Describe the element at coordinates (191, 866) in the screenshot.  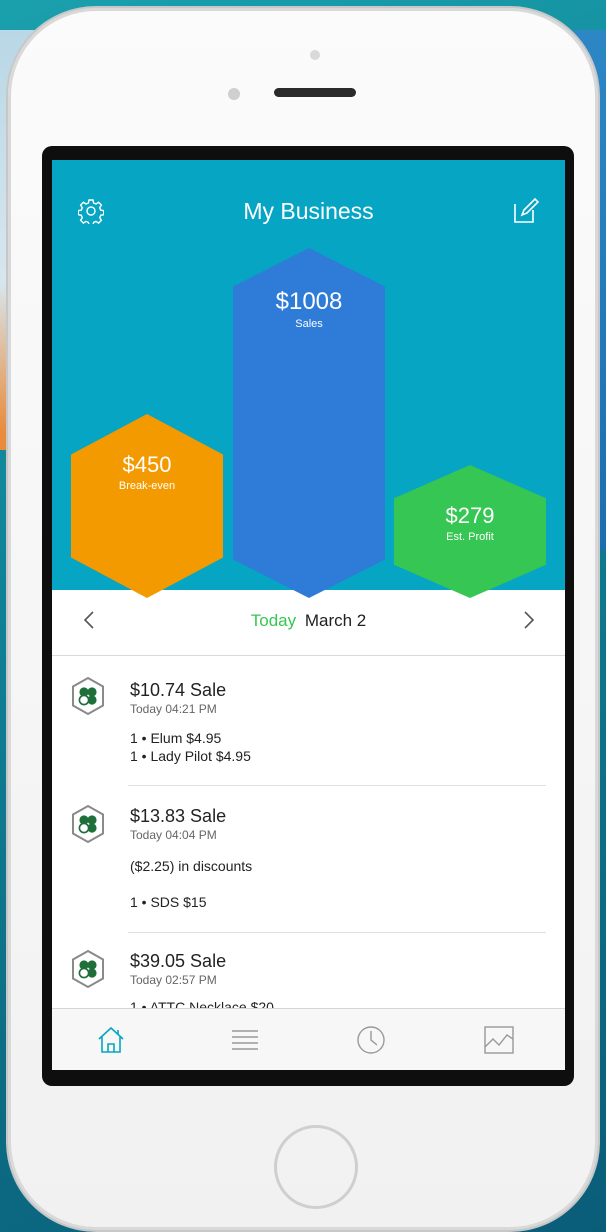
I see `sale-discount: ($2.25) in discounts` at that location.